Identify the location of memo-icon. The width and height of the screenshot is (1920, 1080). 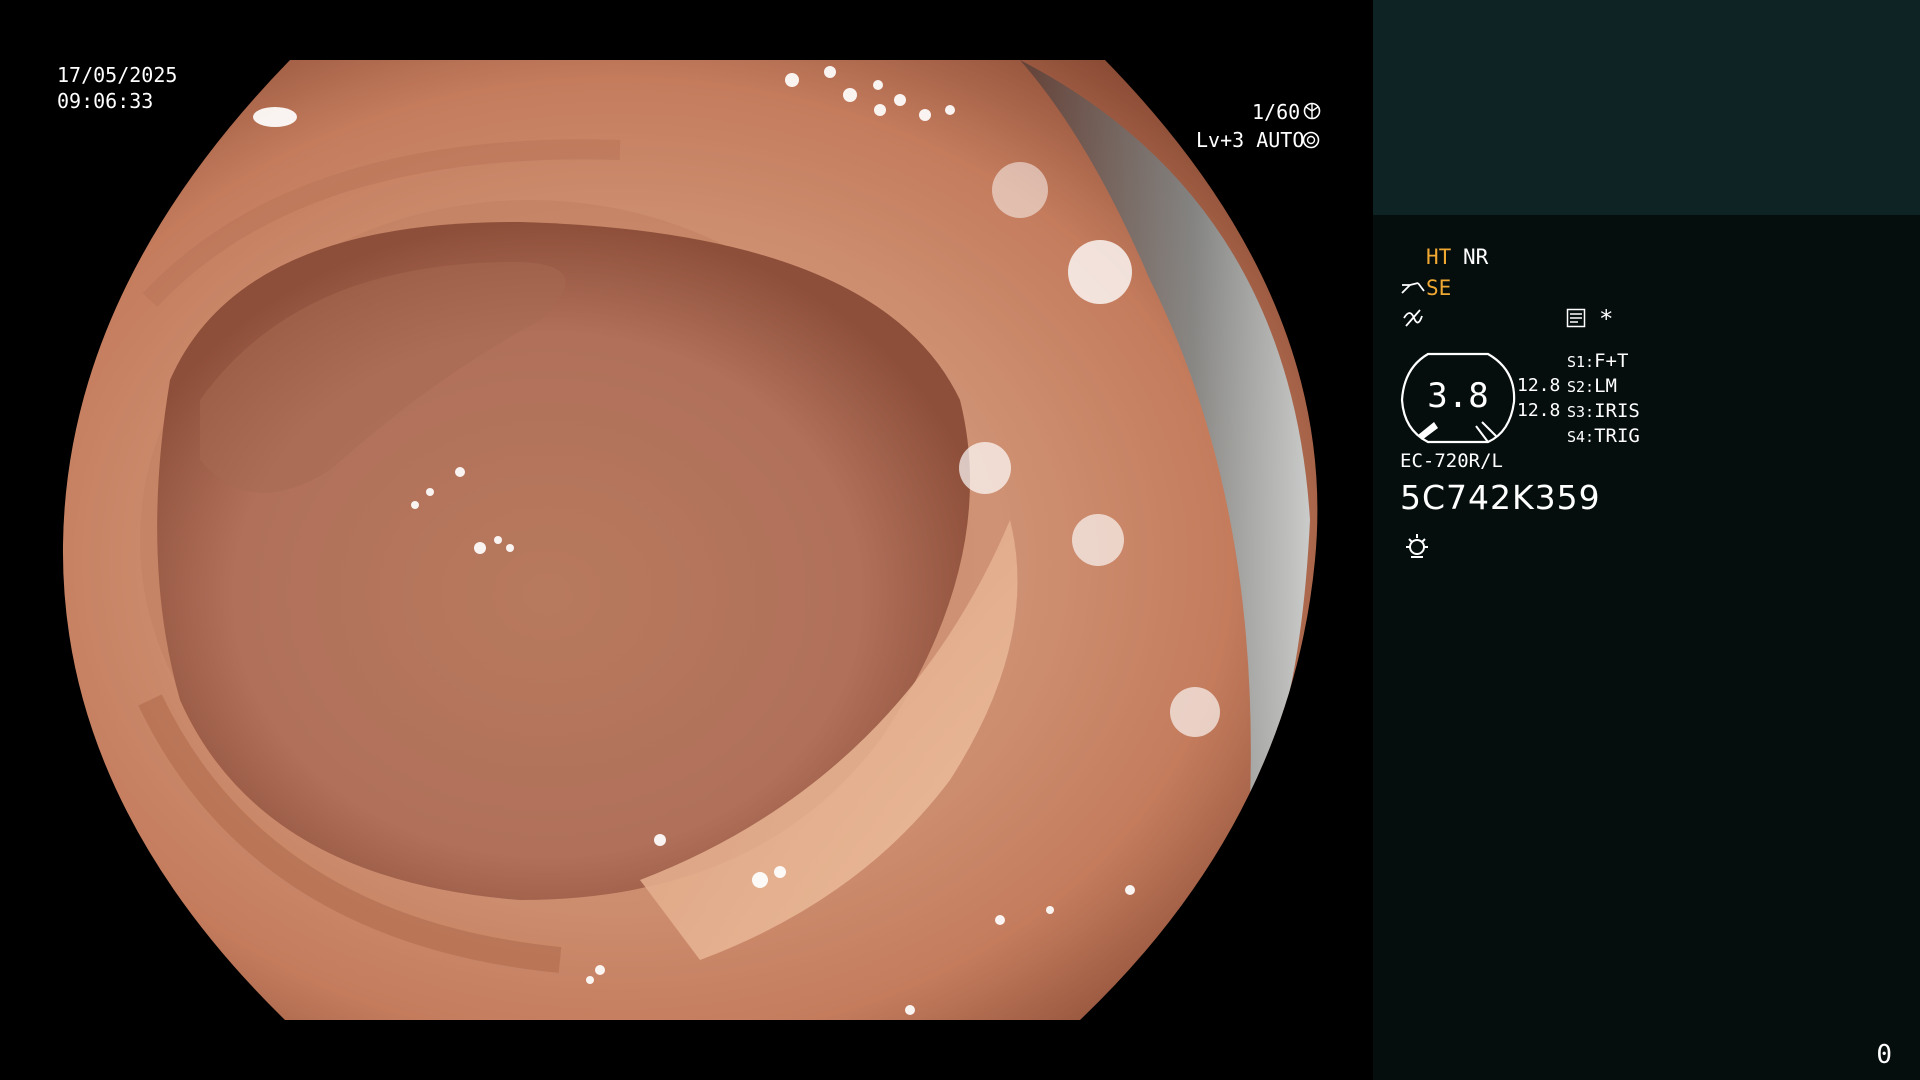
(1576, 318).